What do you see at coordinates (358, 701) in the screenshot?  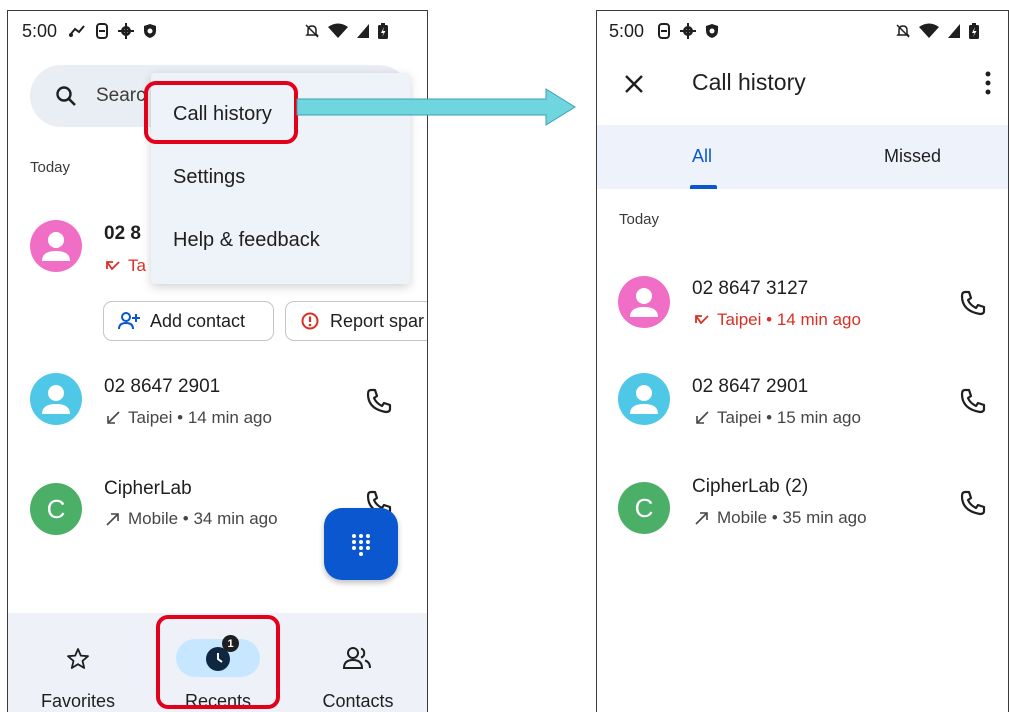 I see `nav-contacts-label: Contacts` at bounding box center [358, 701].